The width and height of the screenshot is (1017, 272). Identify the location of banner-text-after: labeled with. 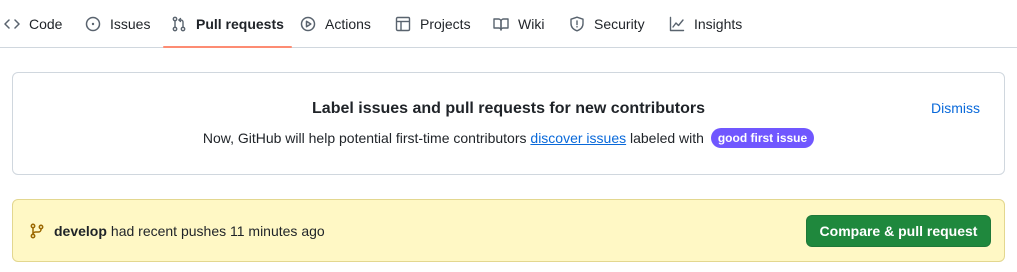
(667, 138).